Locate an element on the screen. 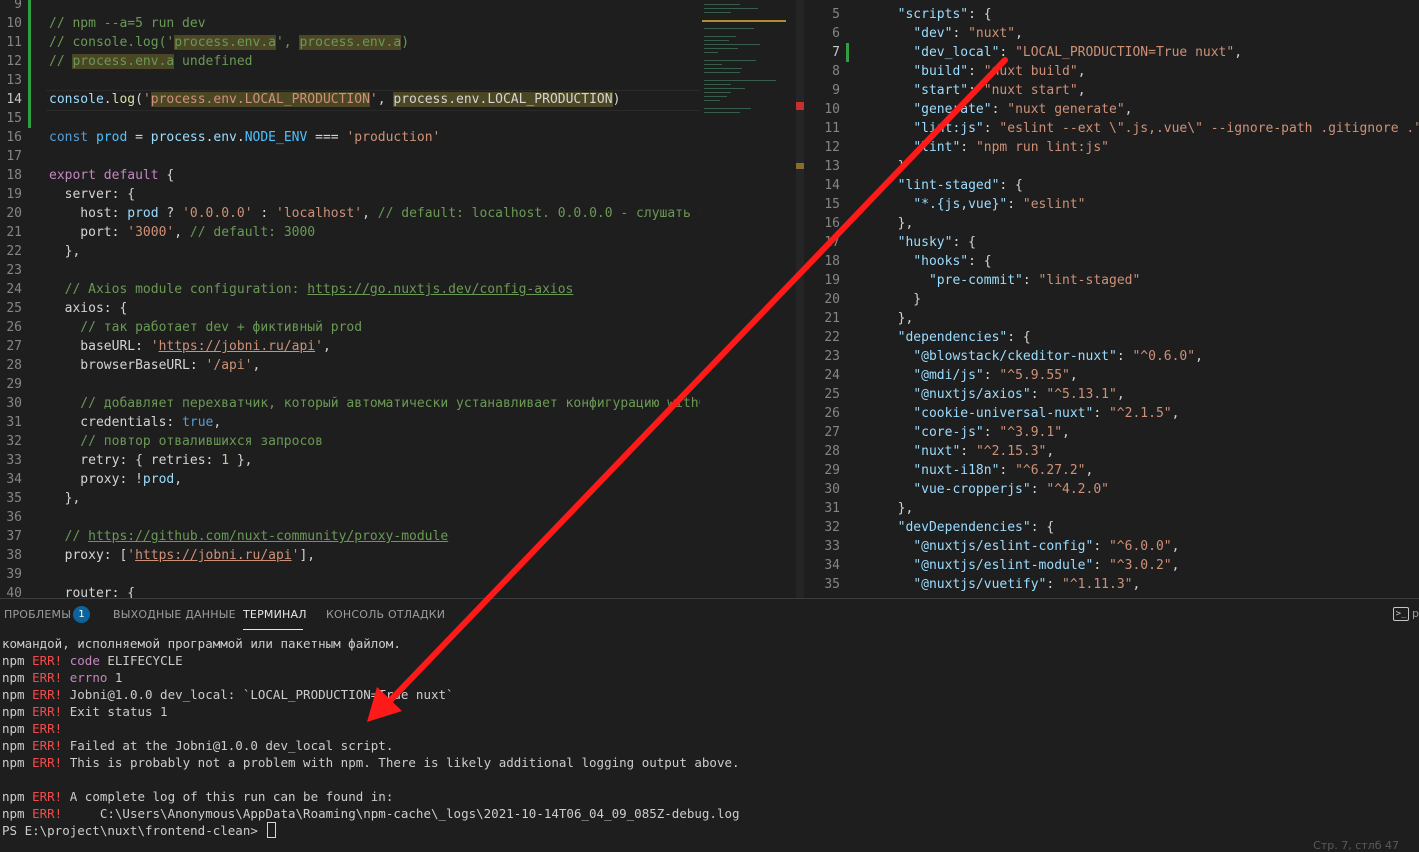 This screenshot has height=852, width=1419. code-line: // process.env.a undefined is located at coordinates (151, 61).